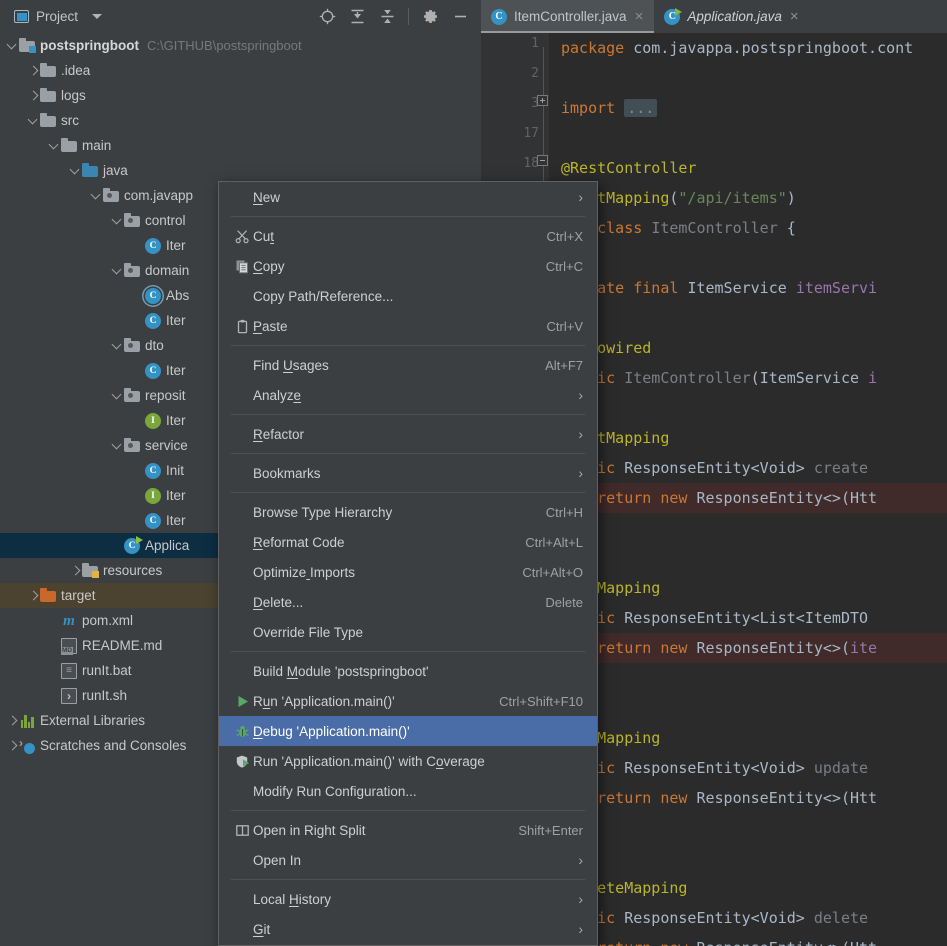 The height and width of the screenshot is (946, 947). What do you see at coordinates (97, 145) in the screenshot?
I see `tree-row-label: main` at bounding box center [97, 145].